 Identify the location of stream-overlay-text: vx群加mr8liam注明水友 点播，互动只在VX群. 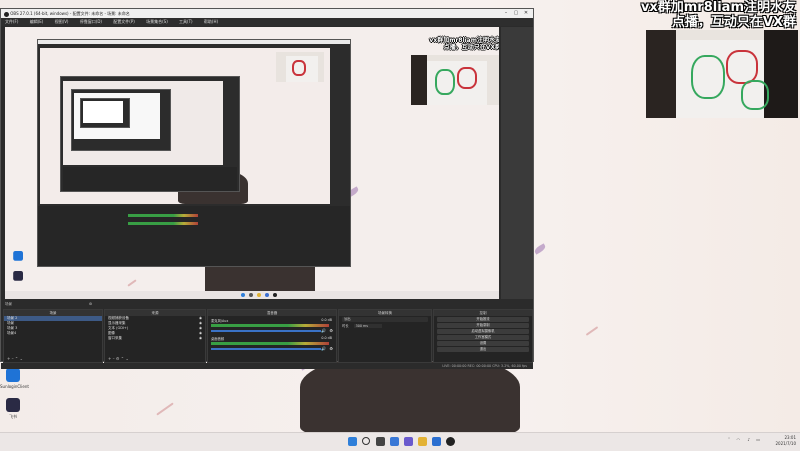
(718, 15).